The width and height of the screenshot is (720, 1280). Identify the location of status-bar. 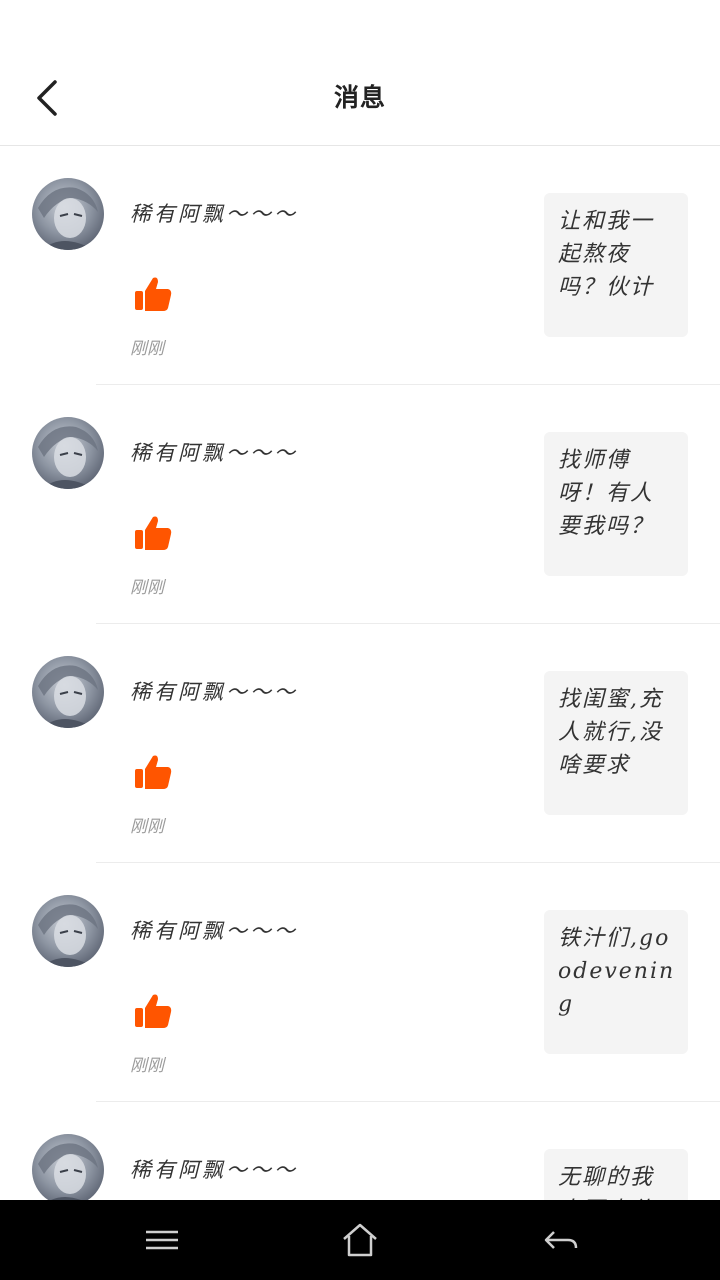
(360, 24).